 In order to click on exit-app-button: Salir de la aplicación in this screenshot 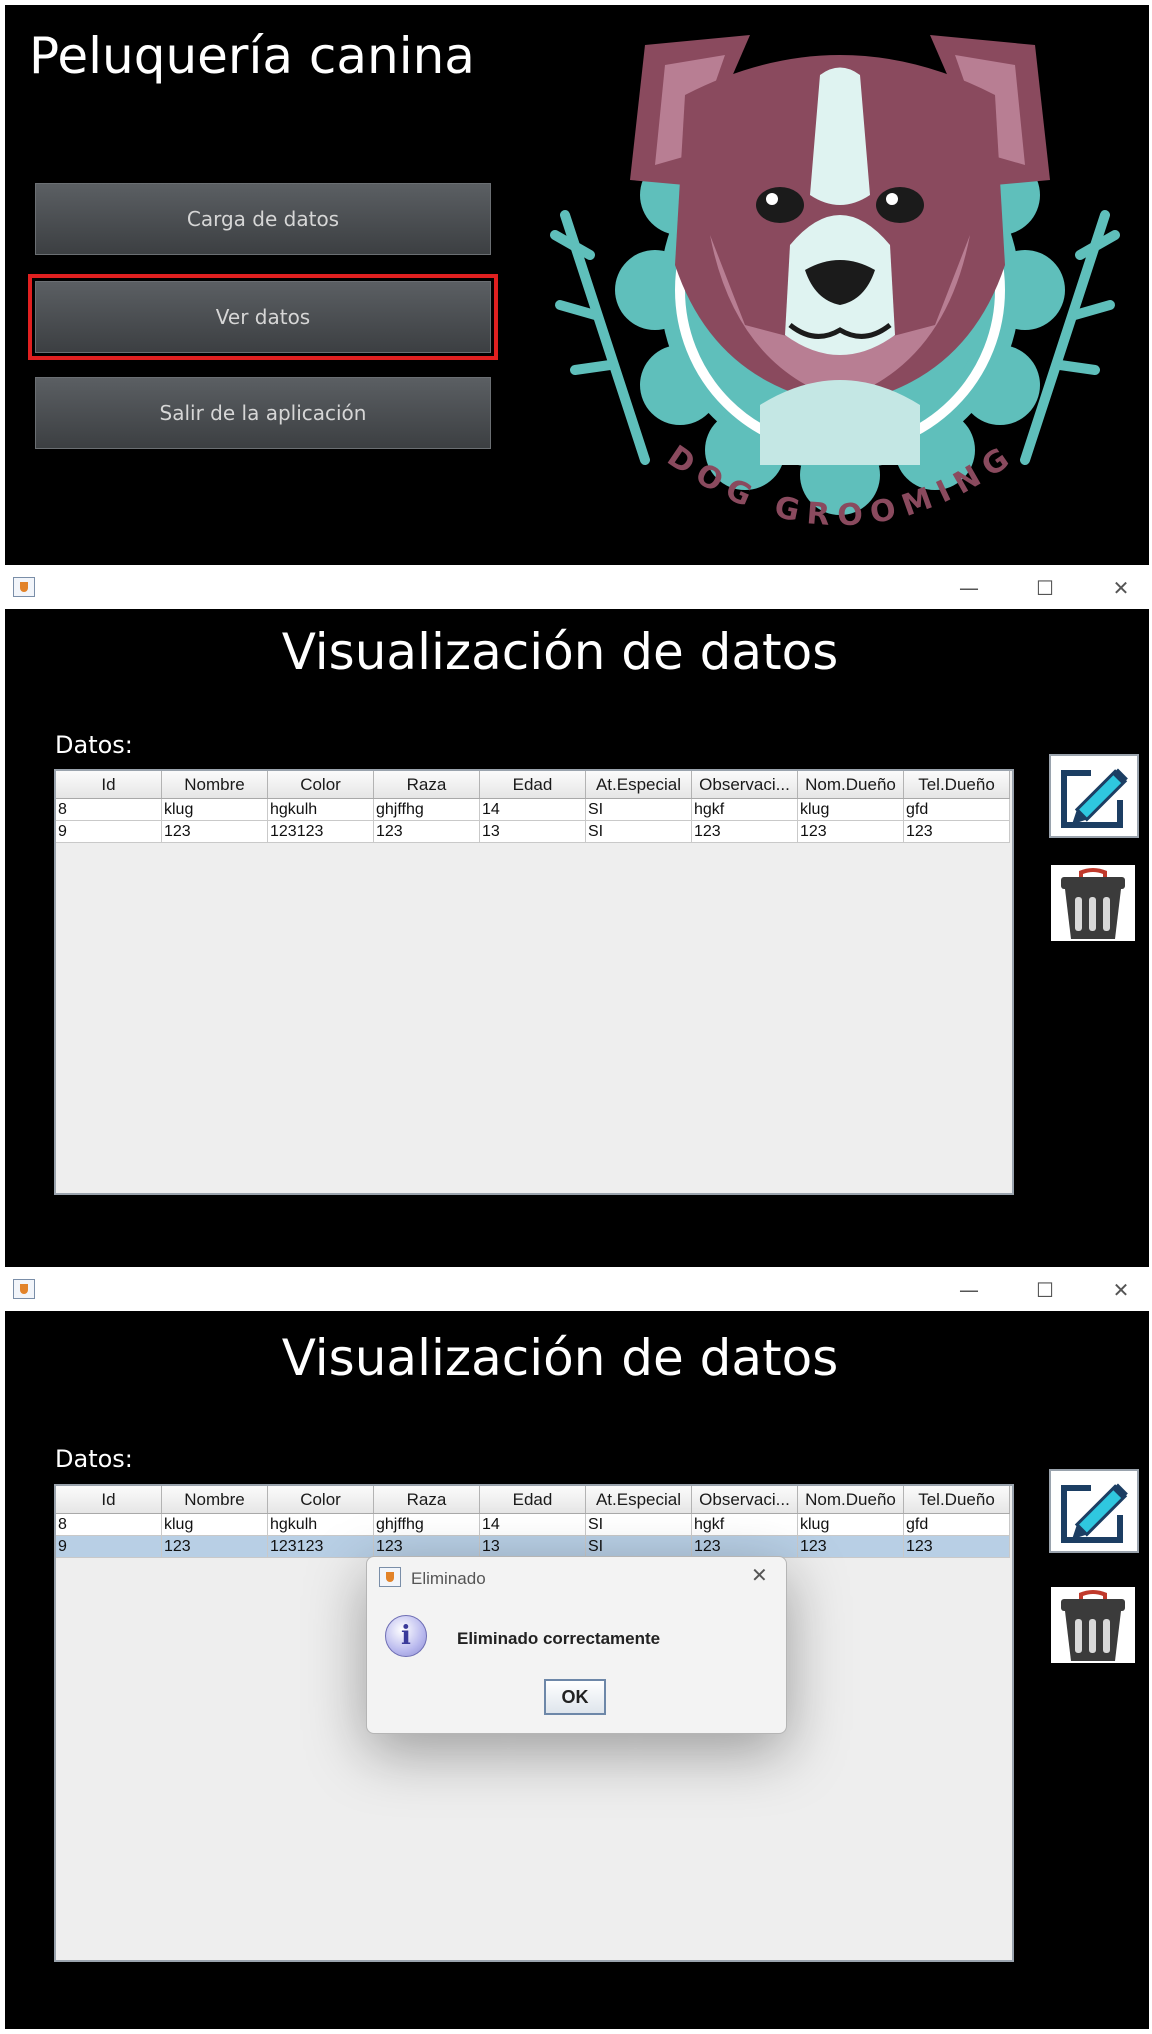, I will do `click(263, 413)`.